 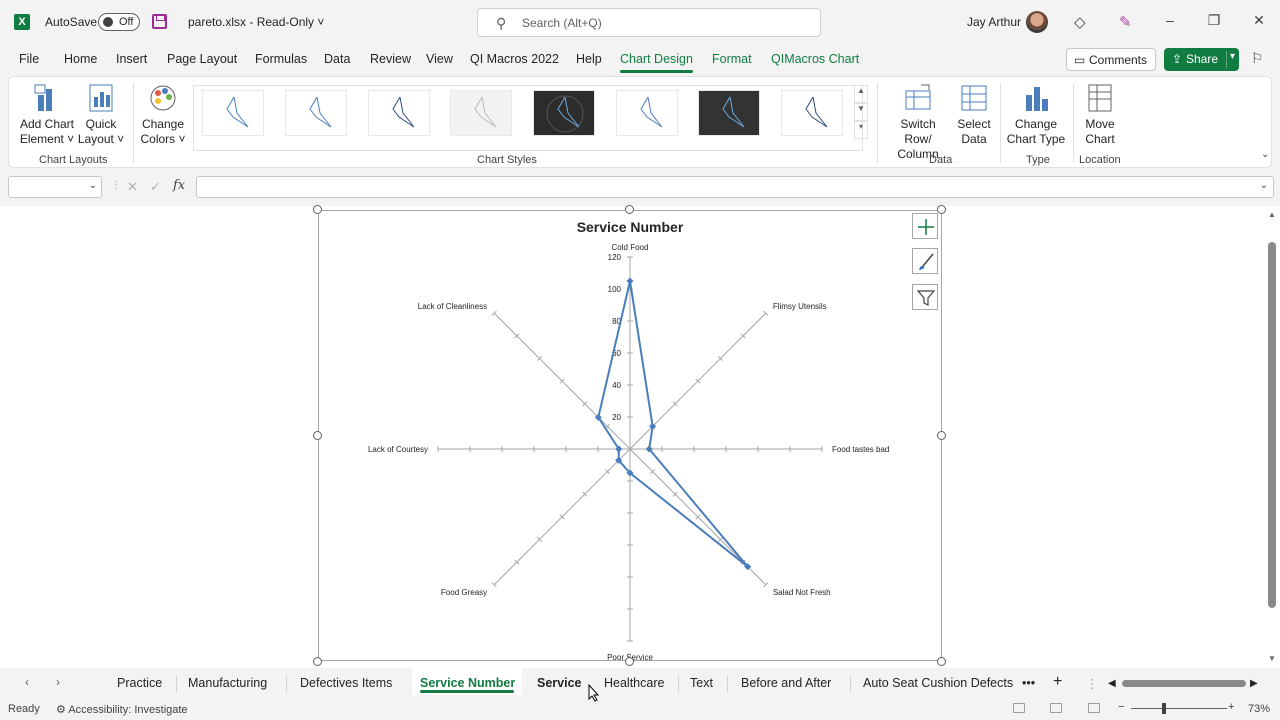 What do you see at coordinates (1036, 115) in the screenshot?
I see `change-chart-type-button: Change Chart Type` at bounding box center [1036, 115].